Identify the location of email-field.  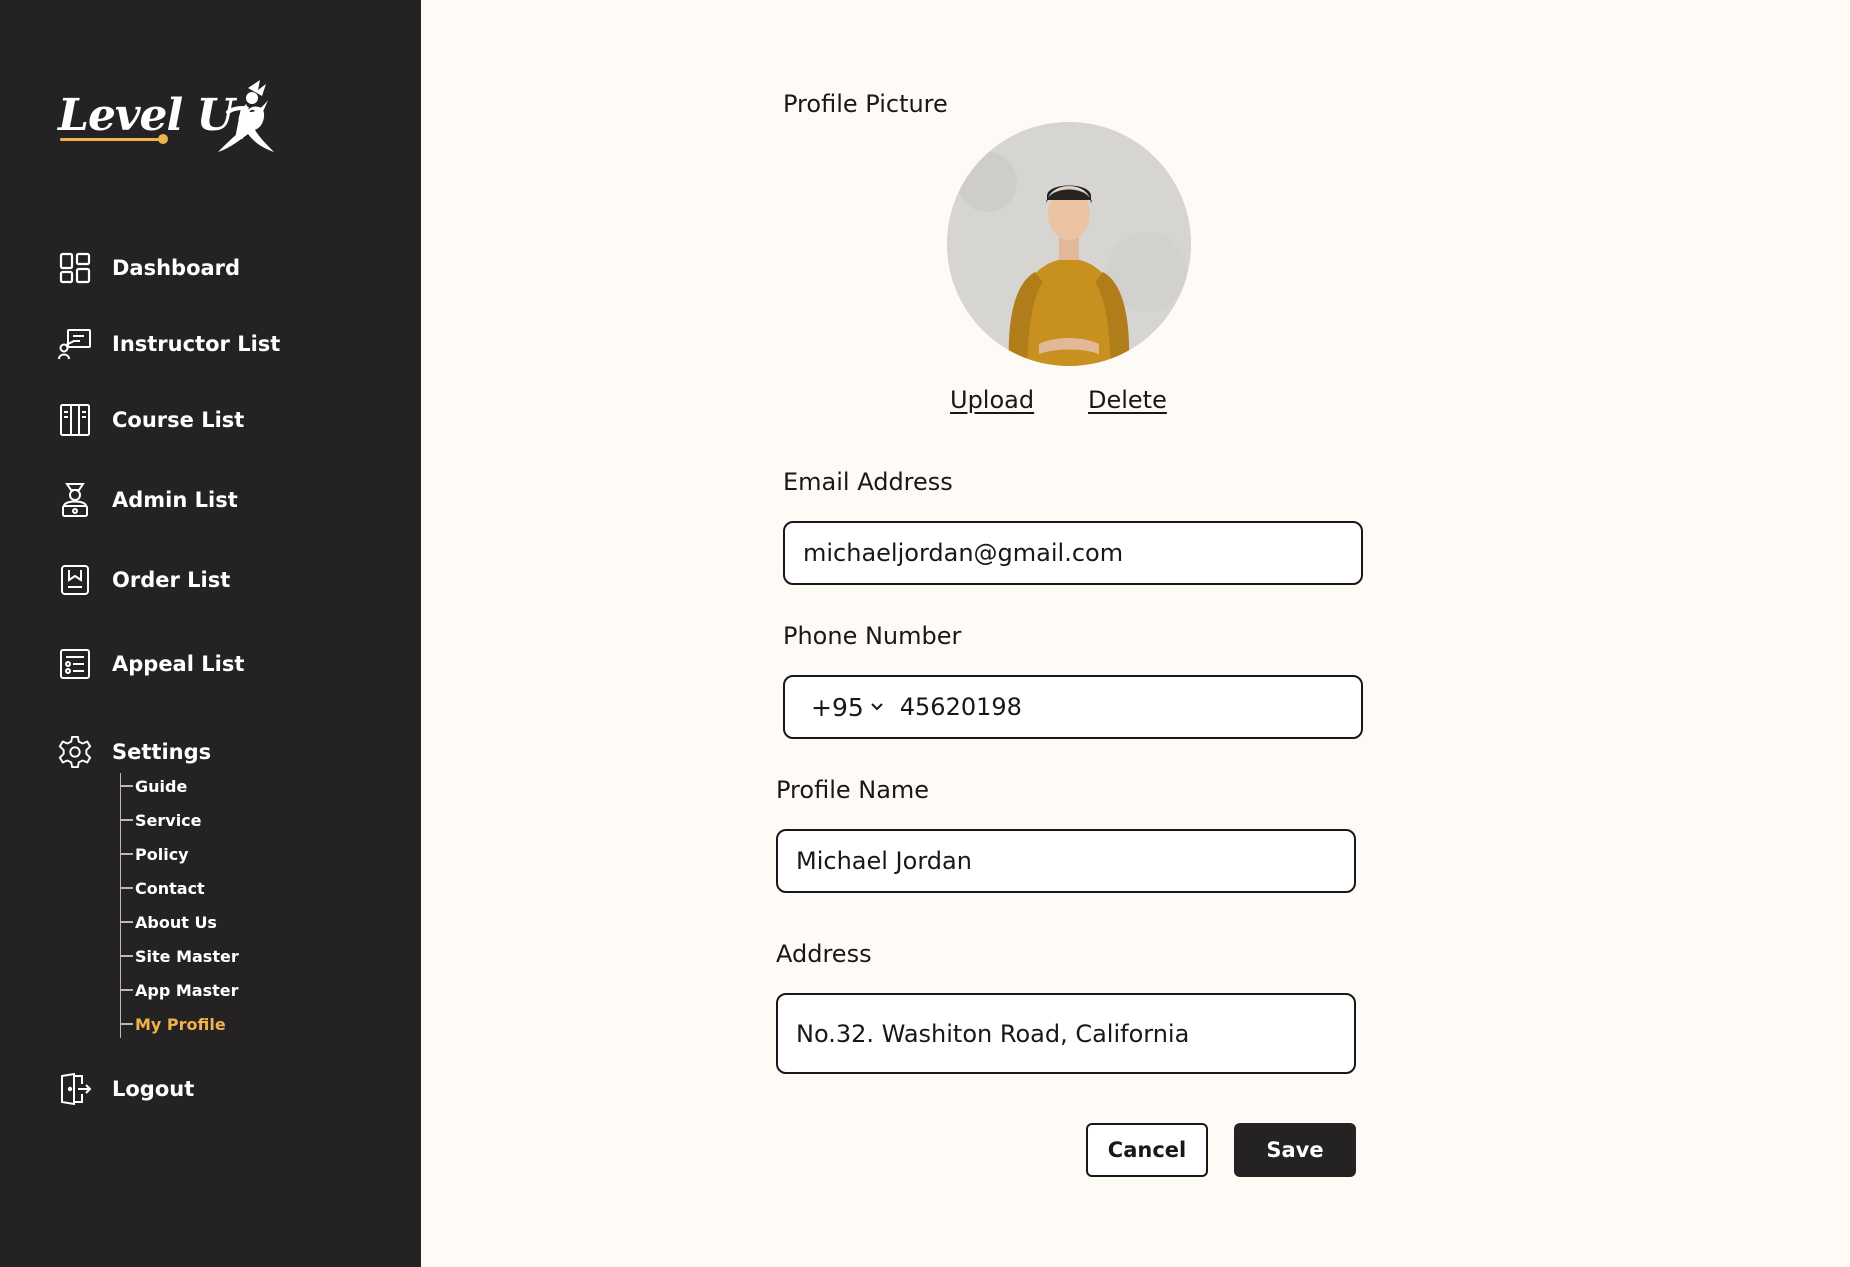
(1073, 553).